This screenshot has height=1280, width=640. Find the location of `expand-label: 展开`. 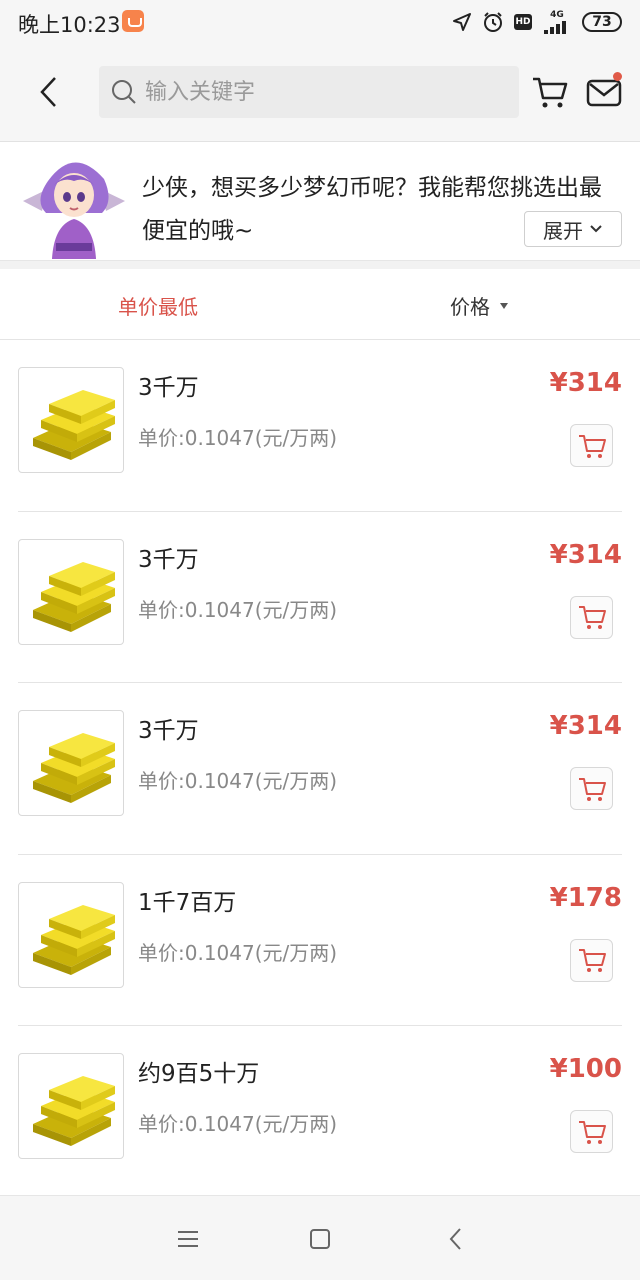

expand-label: 展开 is located at coordinates (563, 230).